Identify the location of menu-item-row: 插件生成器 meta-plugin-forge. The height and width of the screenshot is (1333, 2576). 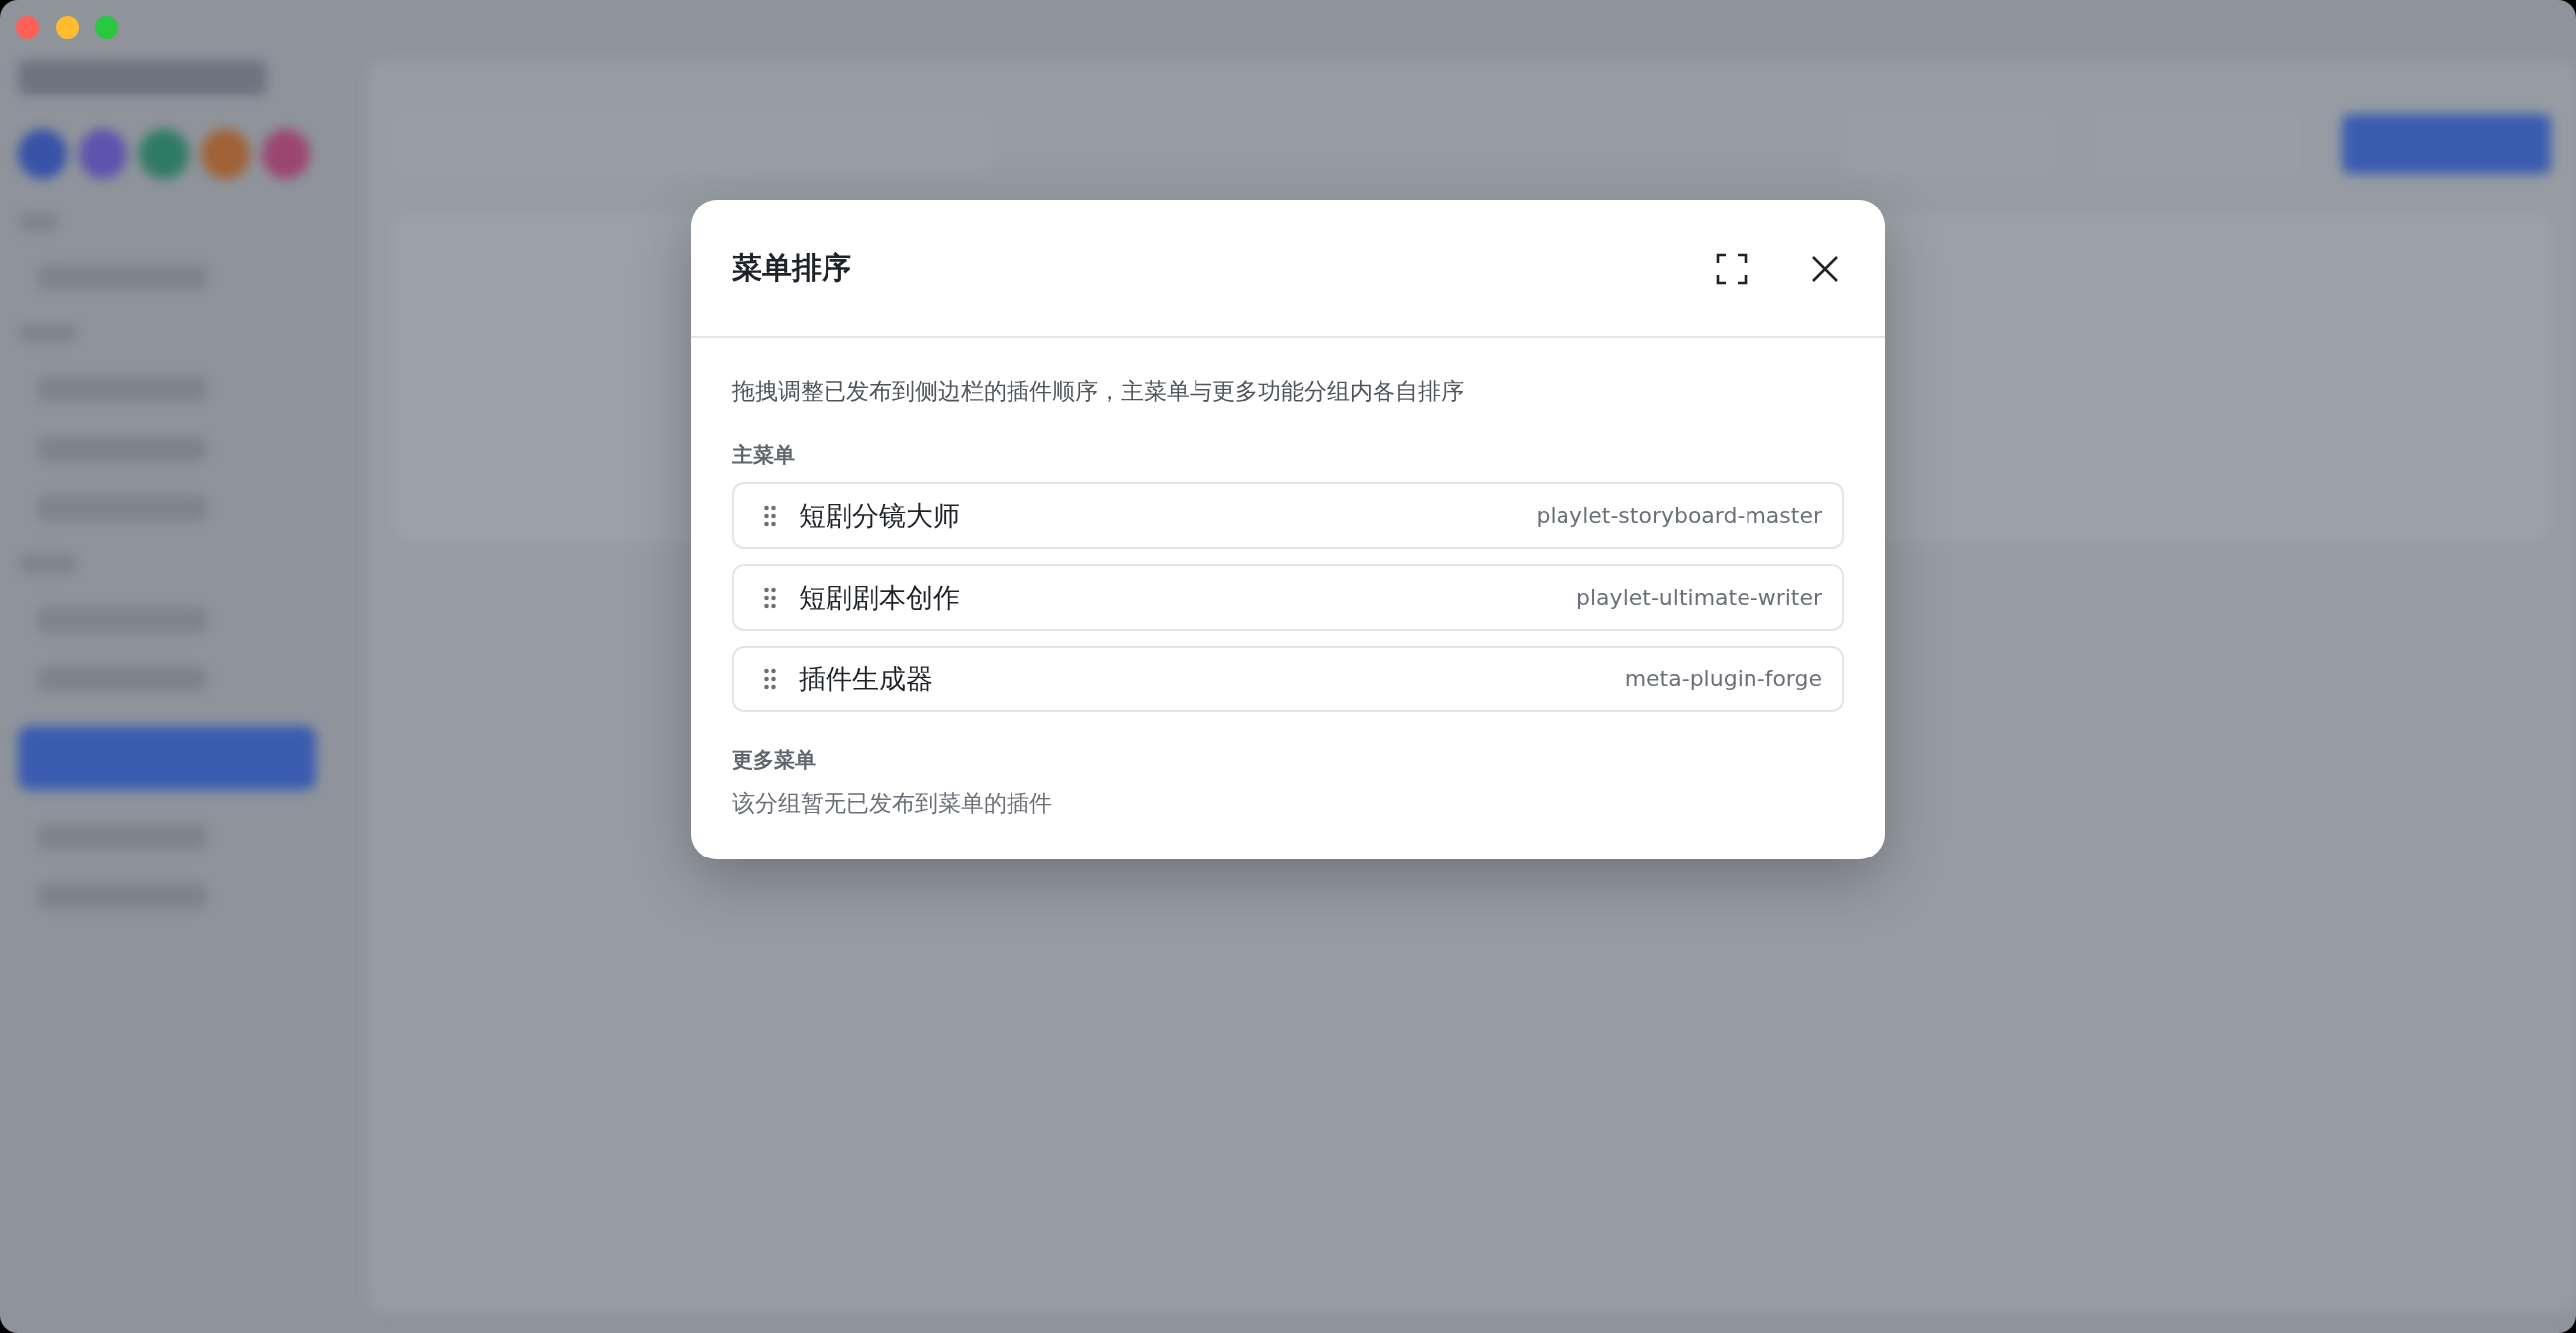
(1288, 679).